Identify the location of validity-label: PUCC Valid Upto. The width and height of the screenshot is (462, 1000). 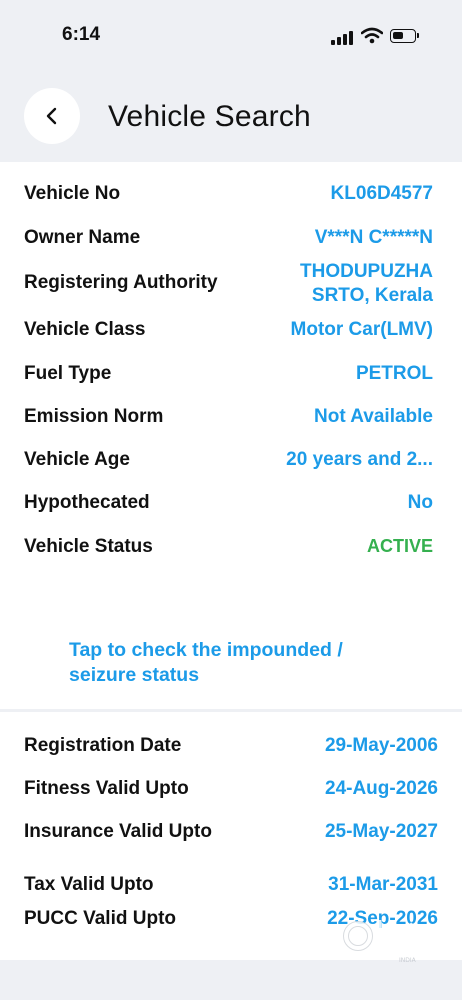
(100, 918).